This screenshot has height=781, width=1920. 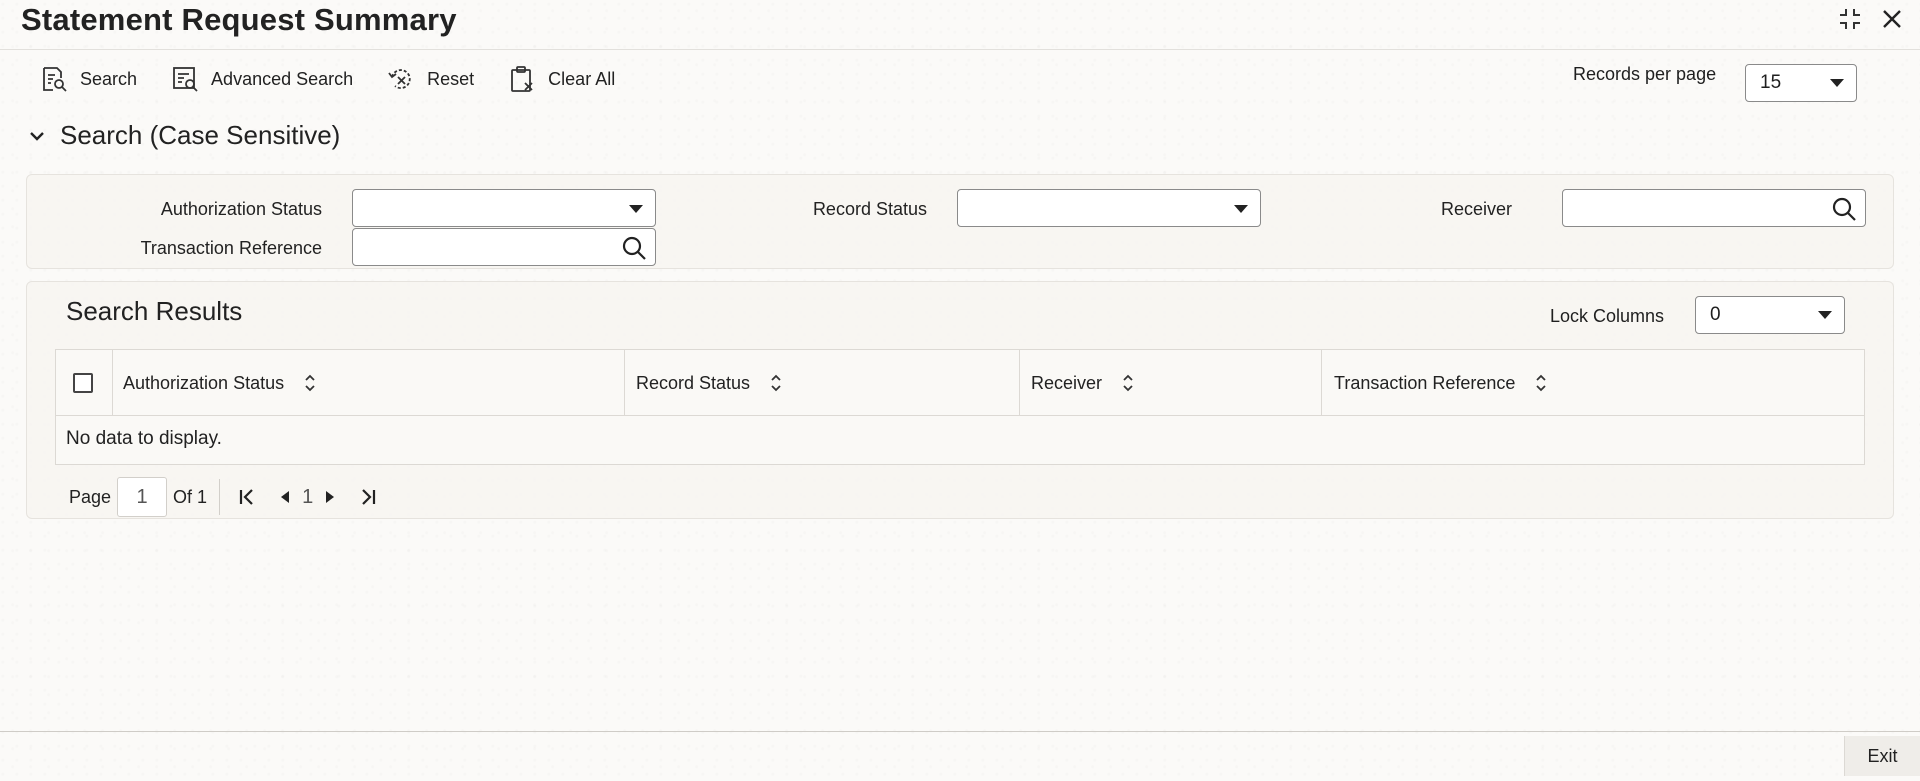 I want to click on window-controls, so click(x=1871, y=19).